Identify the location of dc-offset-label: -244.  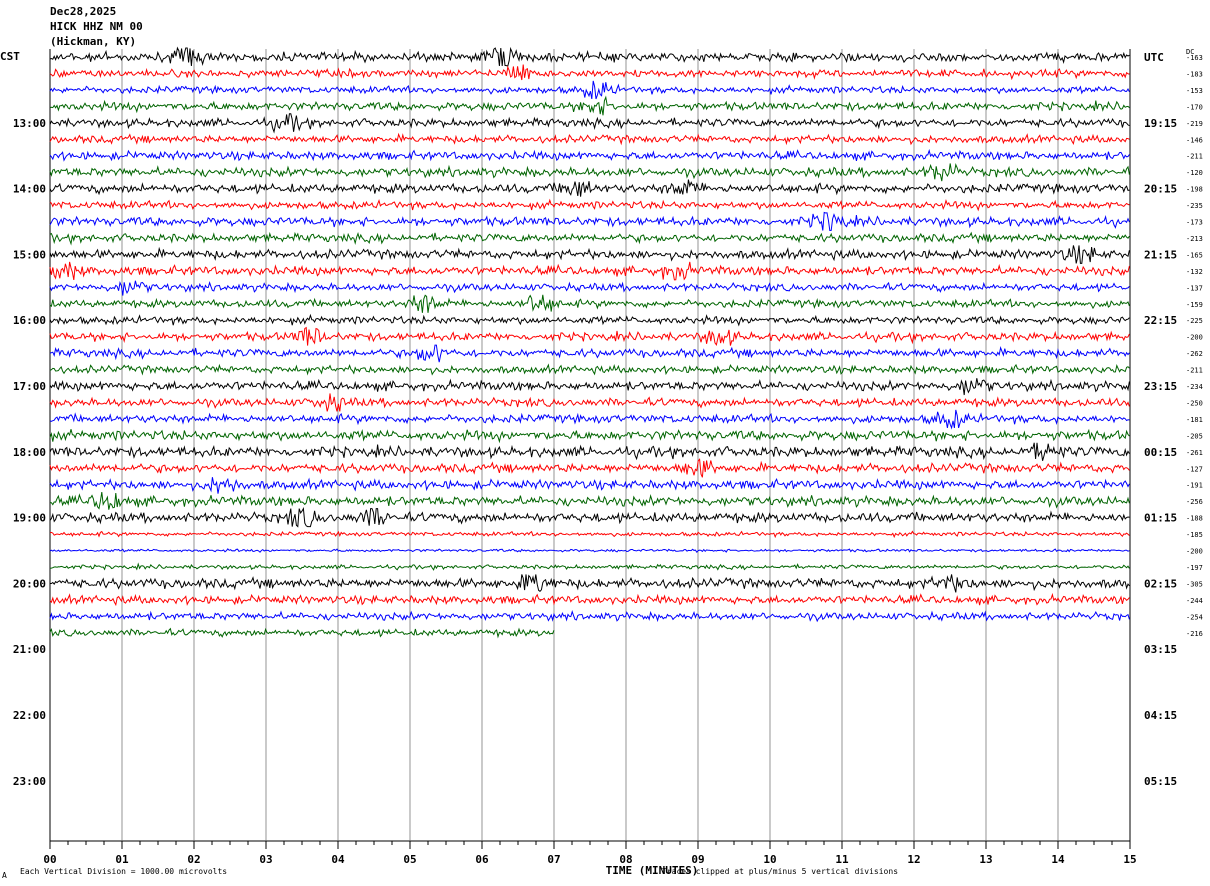
(1194, 601).